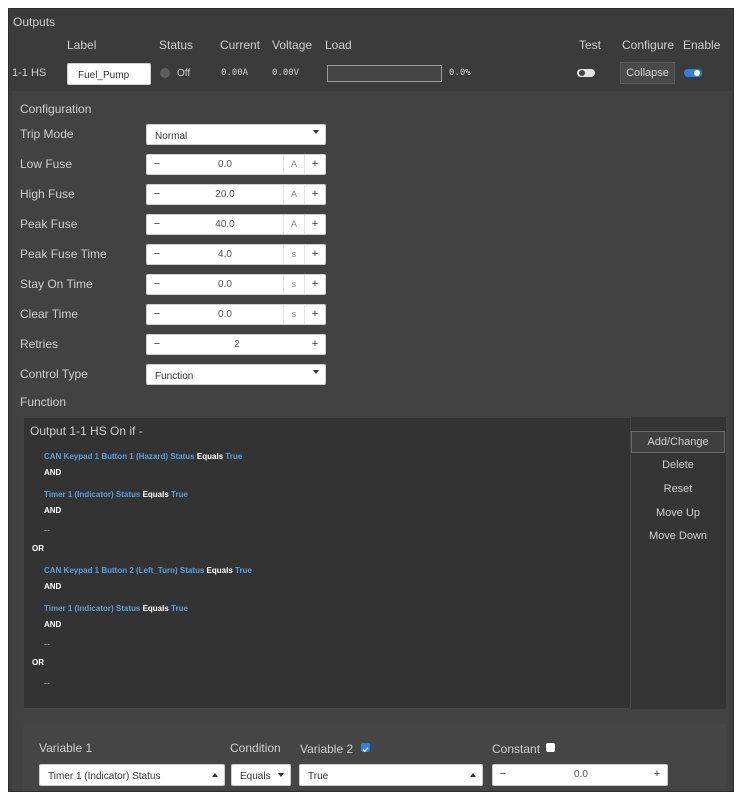 This screenshot has width=739, height=795. Describe the element at coordinates (460, 73) in the screenshot. I see `load-text: 0.0%` at that location.